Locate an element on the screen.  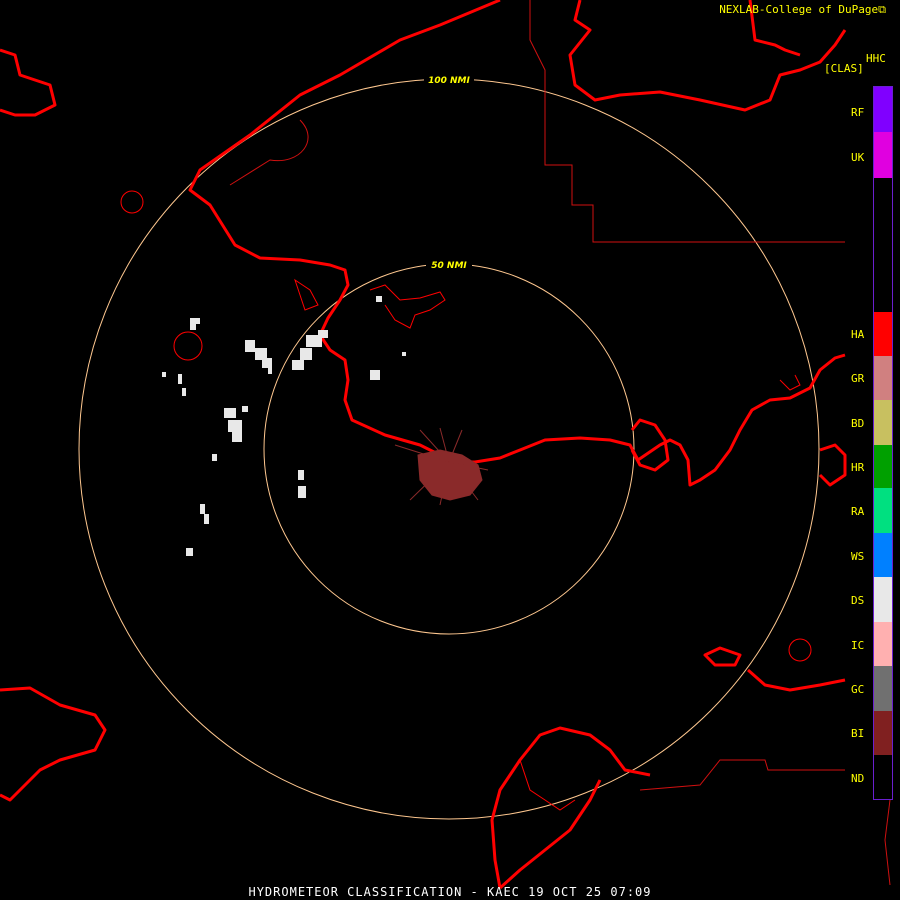
legend-label-bi: BI is located at coordinates (858, 733).